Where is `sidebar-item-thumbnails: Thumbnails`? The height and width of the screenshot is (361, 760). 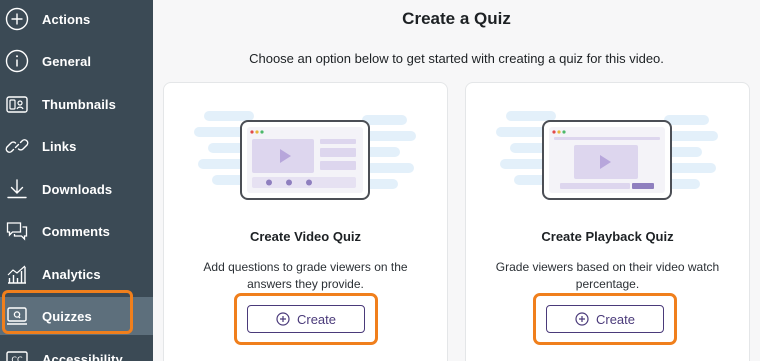 sidebar-item-thumbnails: Thumbnails is located at coordinates (76, 104).